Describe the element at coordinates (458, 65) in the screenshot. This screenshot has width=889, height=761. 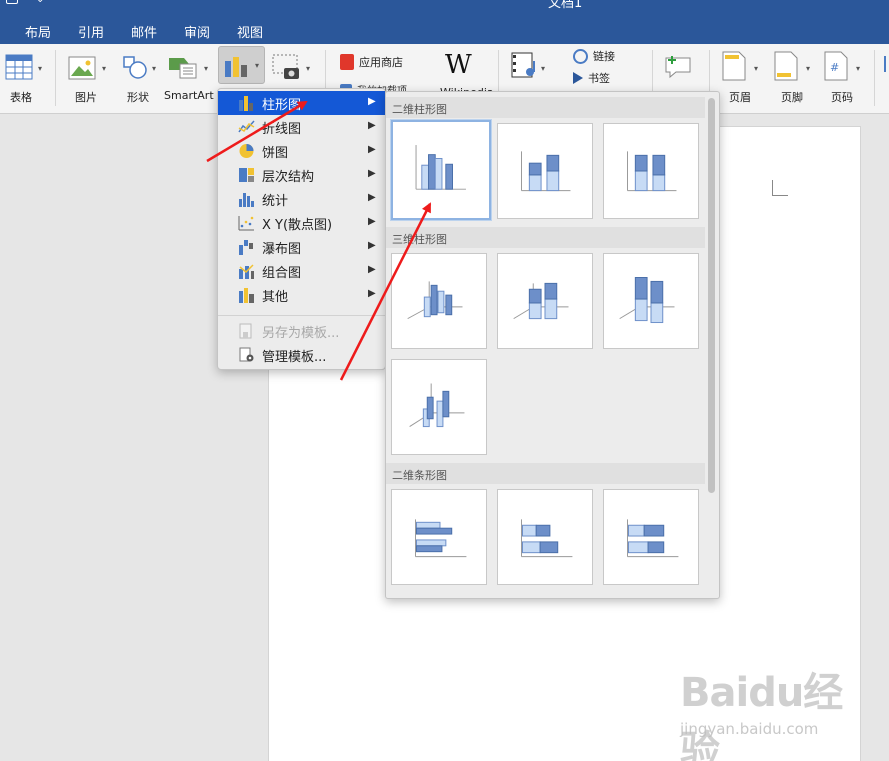
I see `wikipedia-icon: W` at that location.